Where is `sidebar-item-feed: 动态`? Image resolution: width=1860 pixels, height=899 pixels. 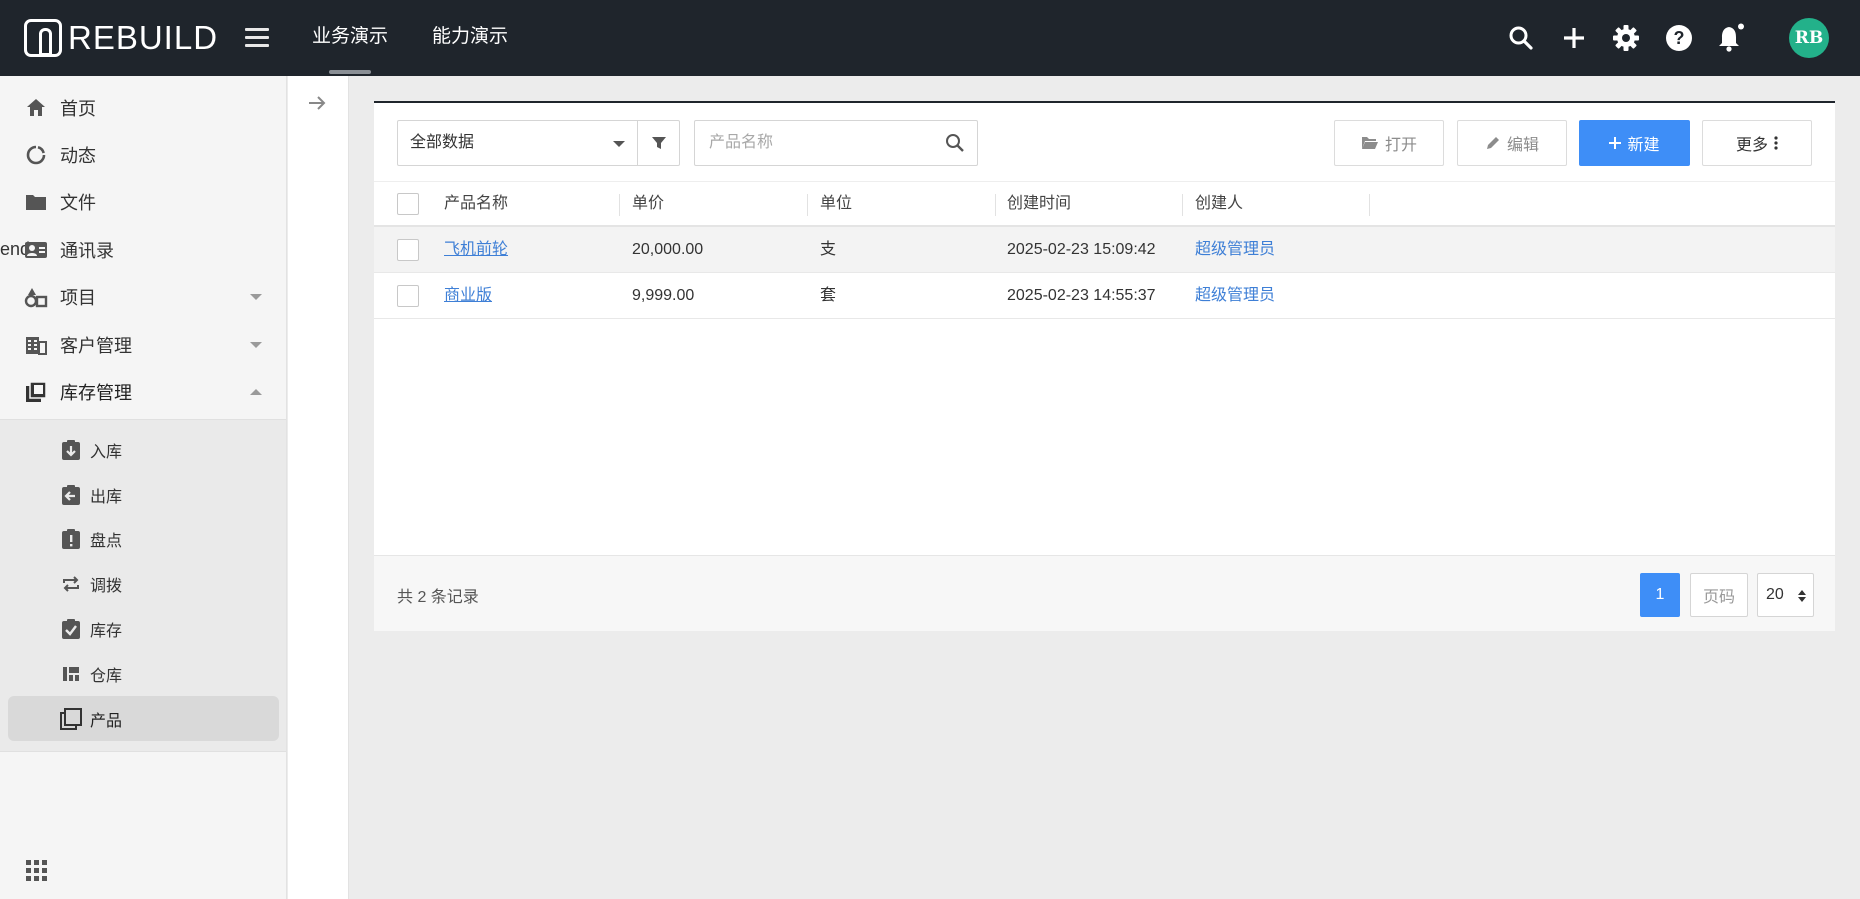 sidebar-item-feed: 动态 is located at coordinates (143, 154).